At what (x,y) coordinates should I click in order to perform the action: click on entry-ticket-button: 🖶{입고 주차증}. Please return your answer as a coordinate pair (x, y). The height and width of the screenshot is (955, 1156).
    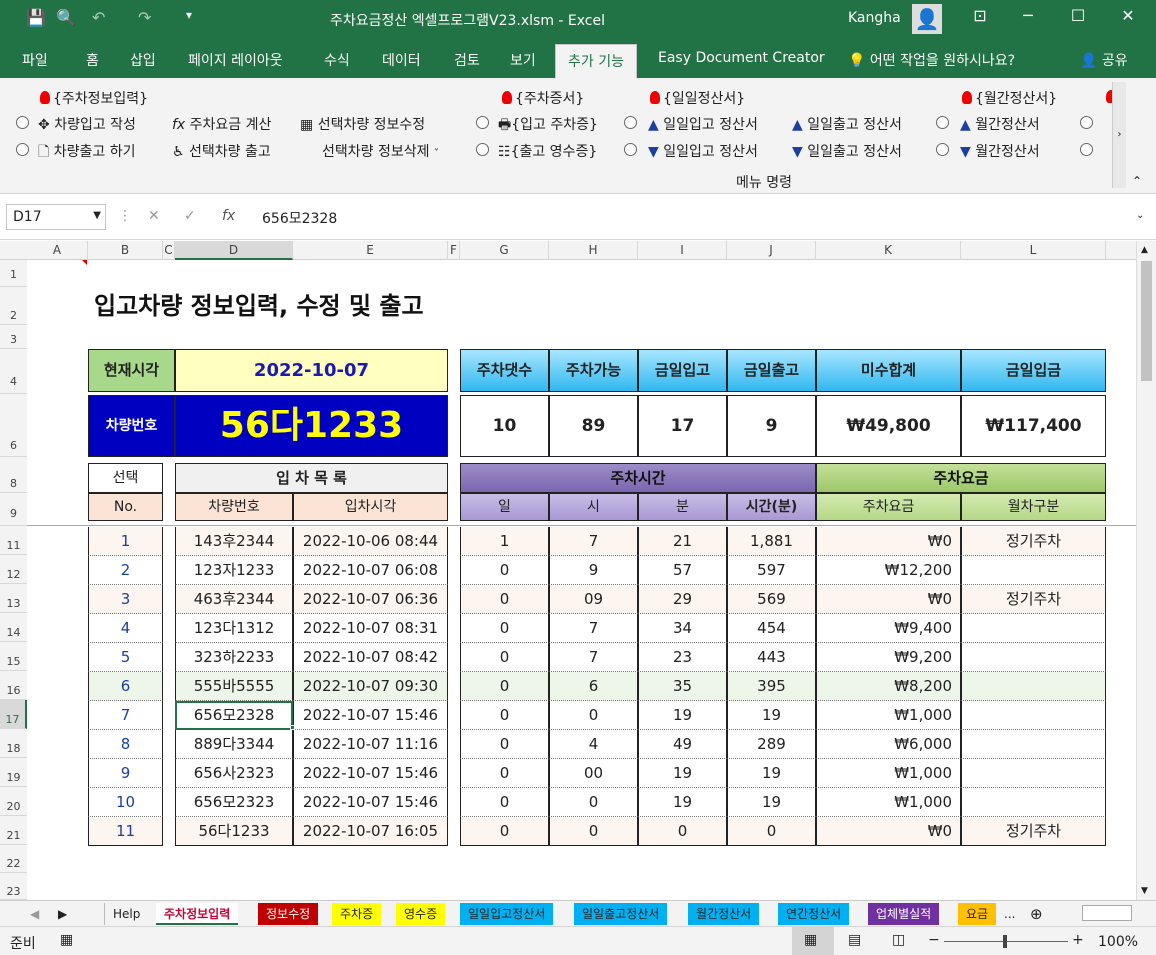
    Looking at the image, I should click on (548, 126).